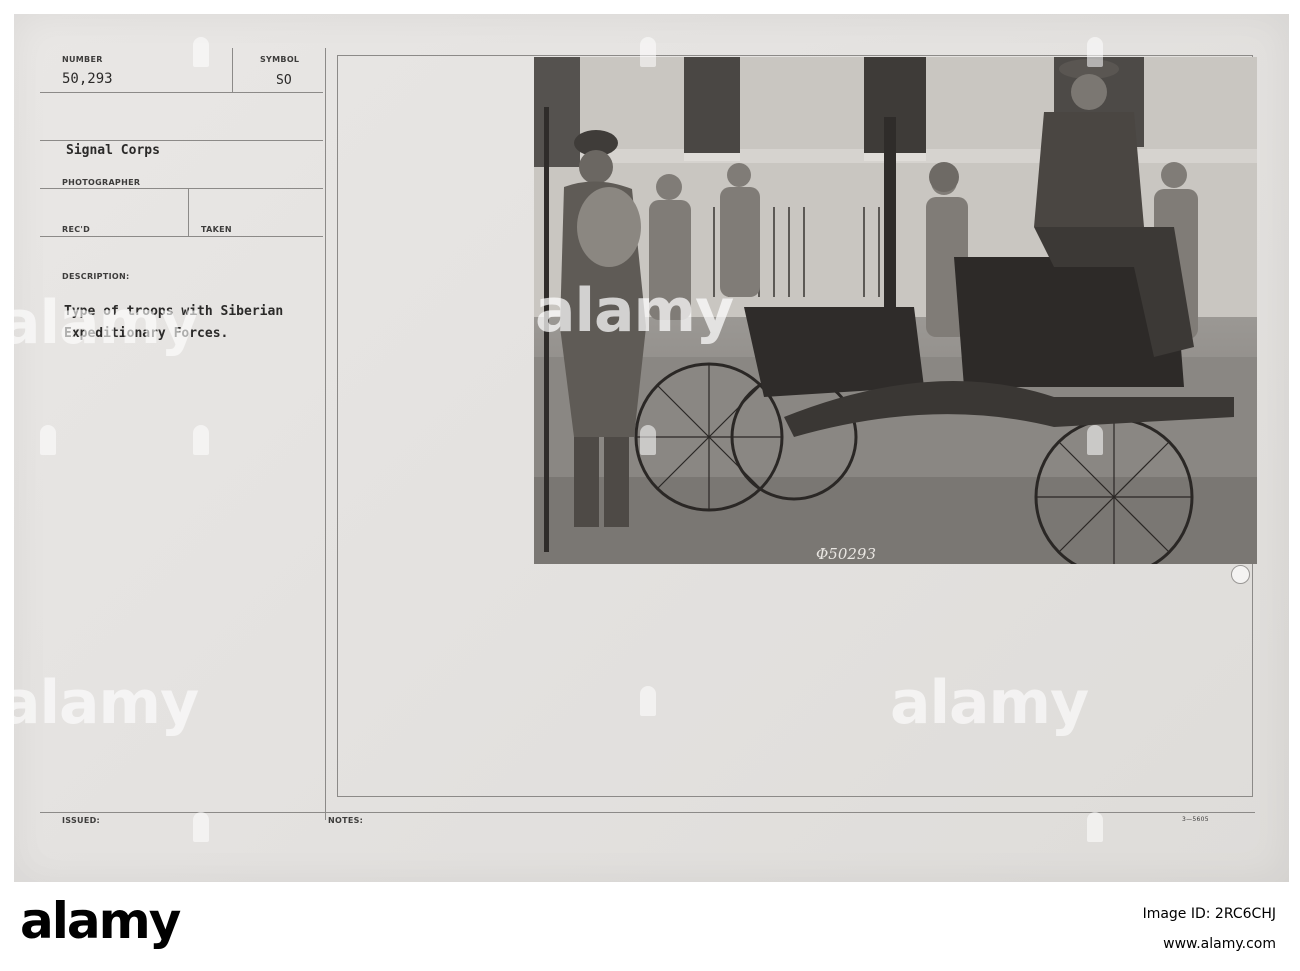 Image resolution: width=1300 pixels, height=971 pixels. What do you see at coordinates (101, 182) in the screenshot?
I see `photographer-label: PHOTOGRAPHER` at bounding box center [101, 182].